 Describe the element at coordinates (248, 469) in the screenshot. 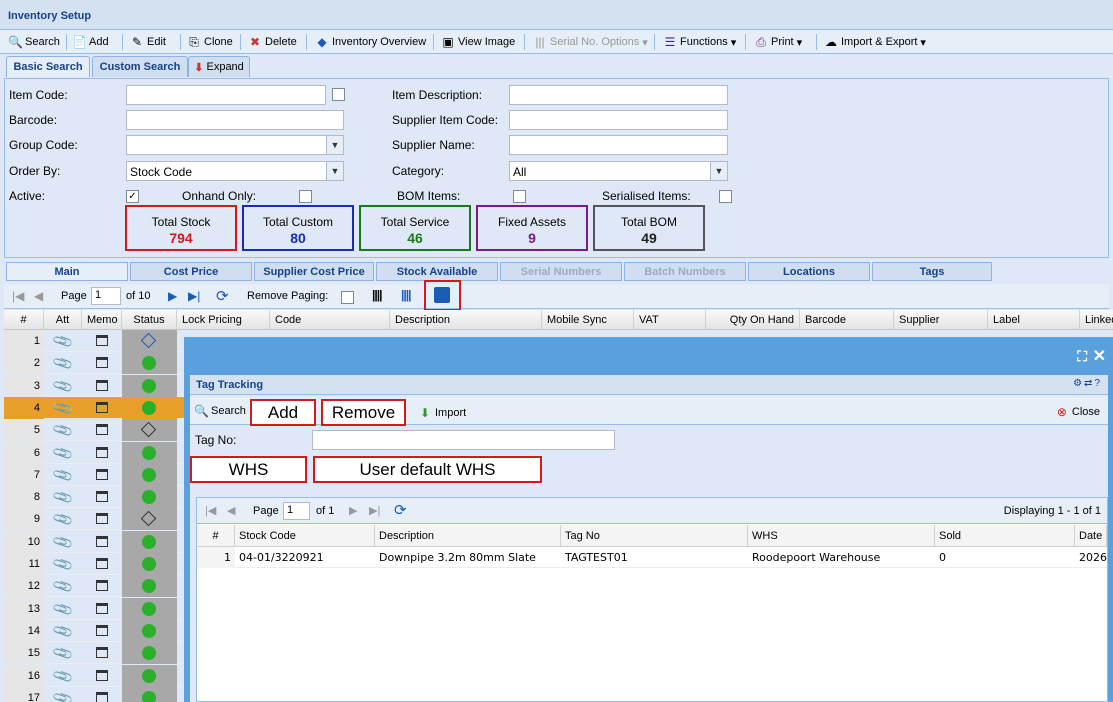

I see `whs-select: WHS` at that location.